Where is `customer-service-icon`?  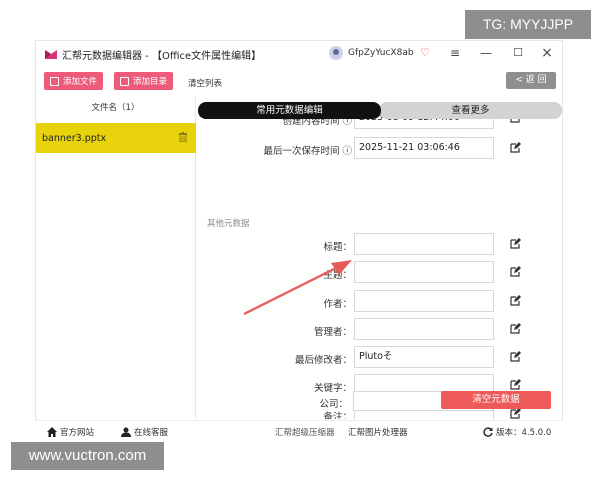
customer-service-icon is located at coordinates (126, 432).